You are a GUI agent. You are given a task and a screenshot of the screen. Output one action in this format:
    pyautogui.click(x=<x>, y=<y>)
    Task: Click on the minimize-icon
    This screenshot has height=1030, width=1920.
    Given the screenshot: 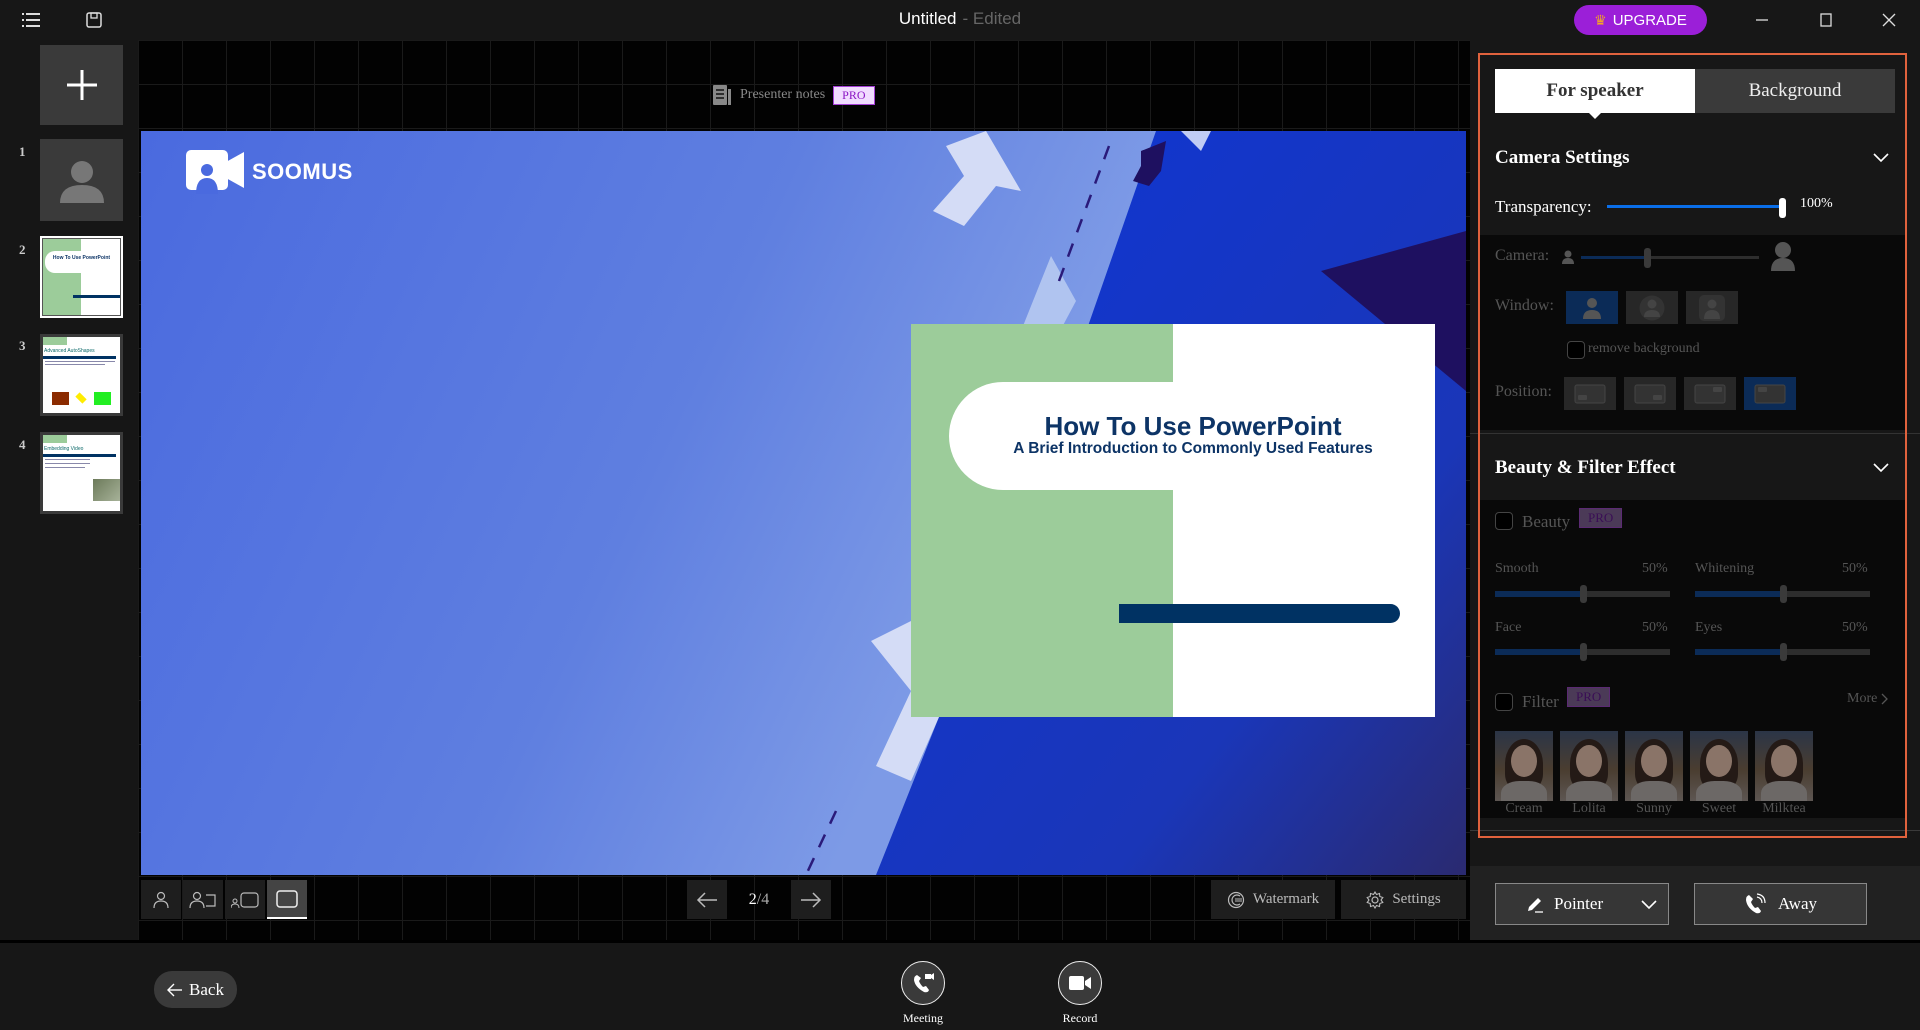 What is the action you would take?
    pyautogui.click(x=1762, y=20)
    